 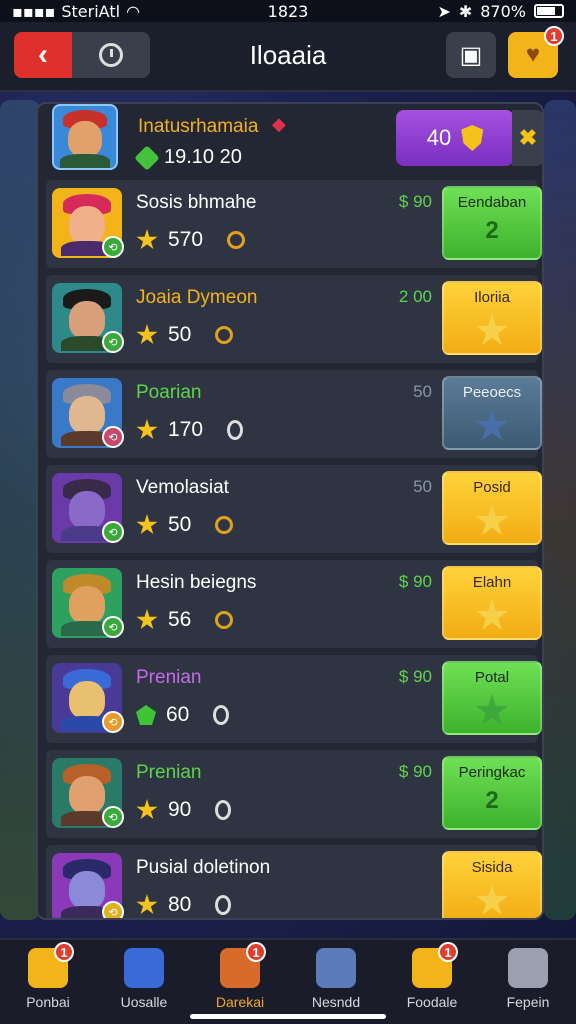 What do you see at coordinates (196, 202) in the screenshot?
I see `row-name: Sosis bhmahe` at bounding box center [196, 202].